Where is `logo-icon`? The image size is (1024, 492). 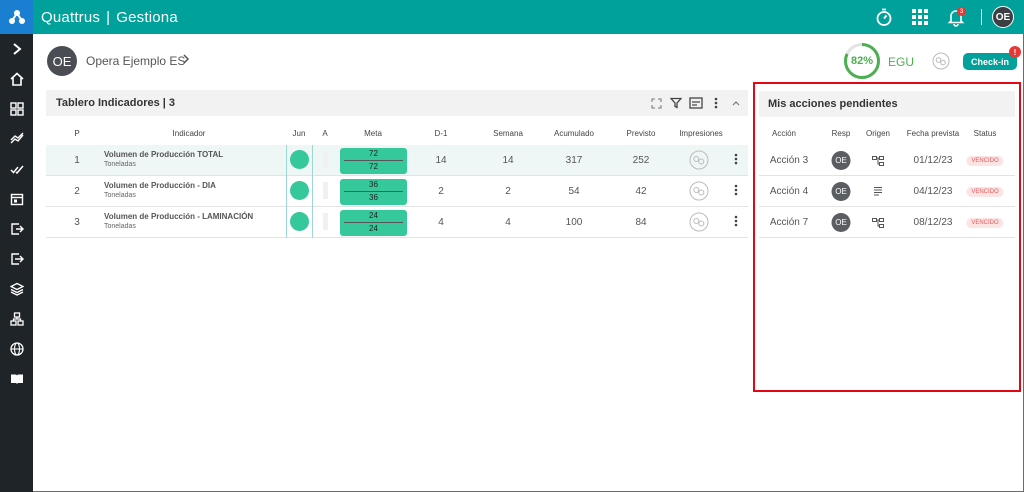 logo-icon is located at coordinates (16, 17).